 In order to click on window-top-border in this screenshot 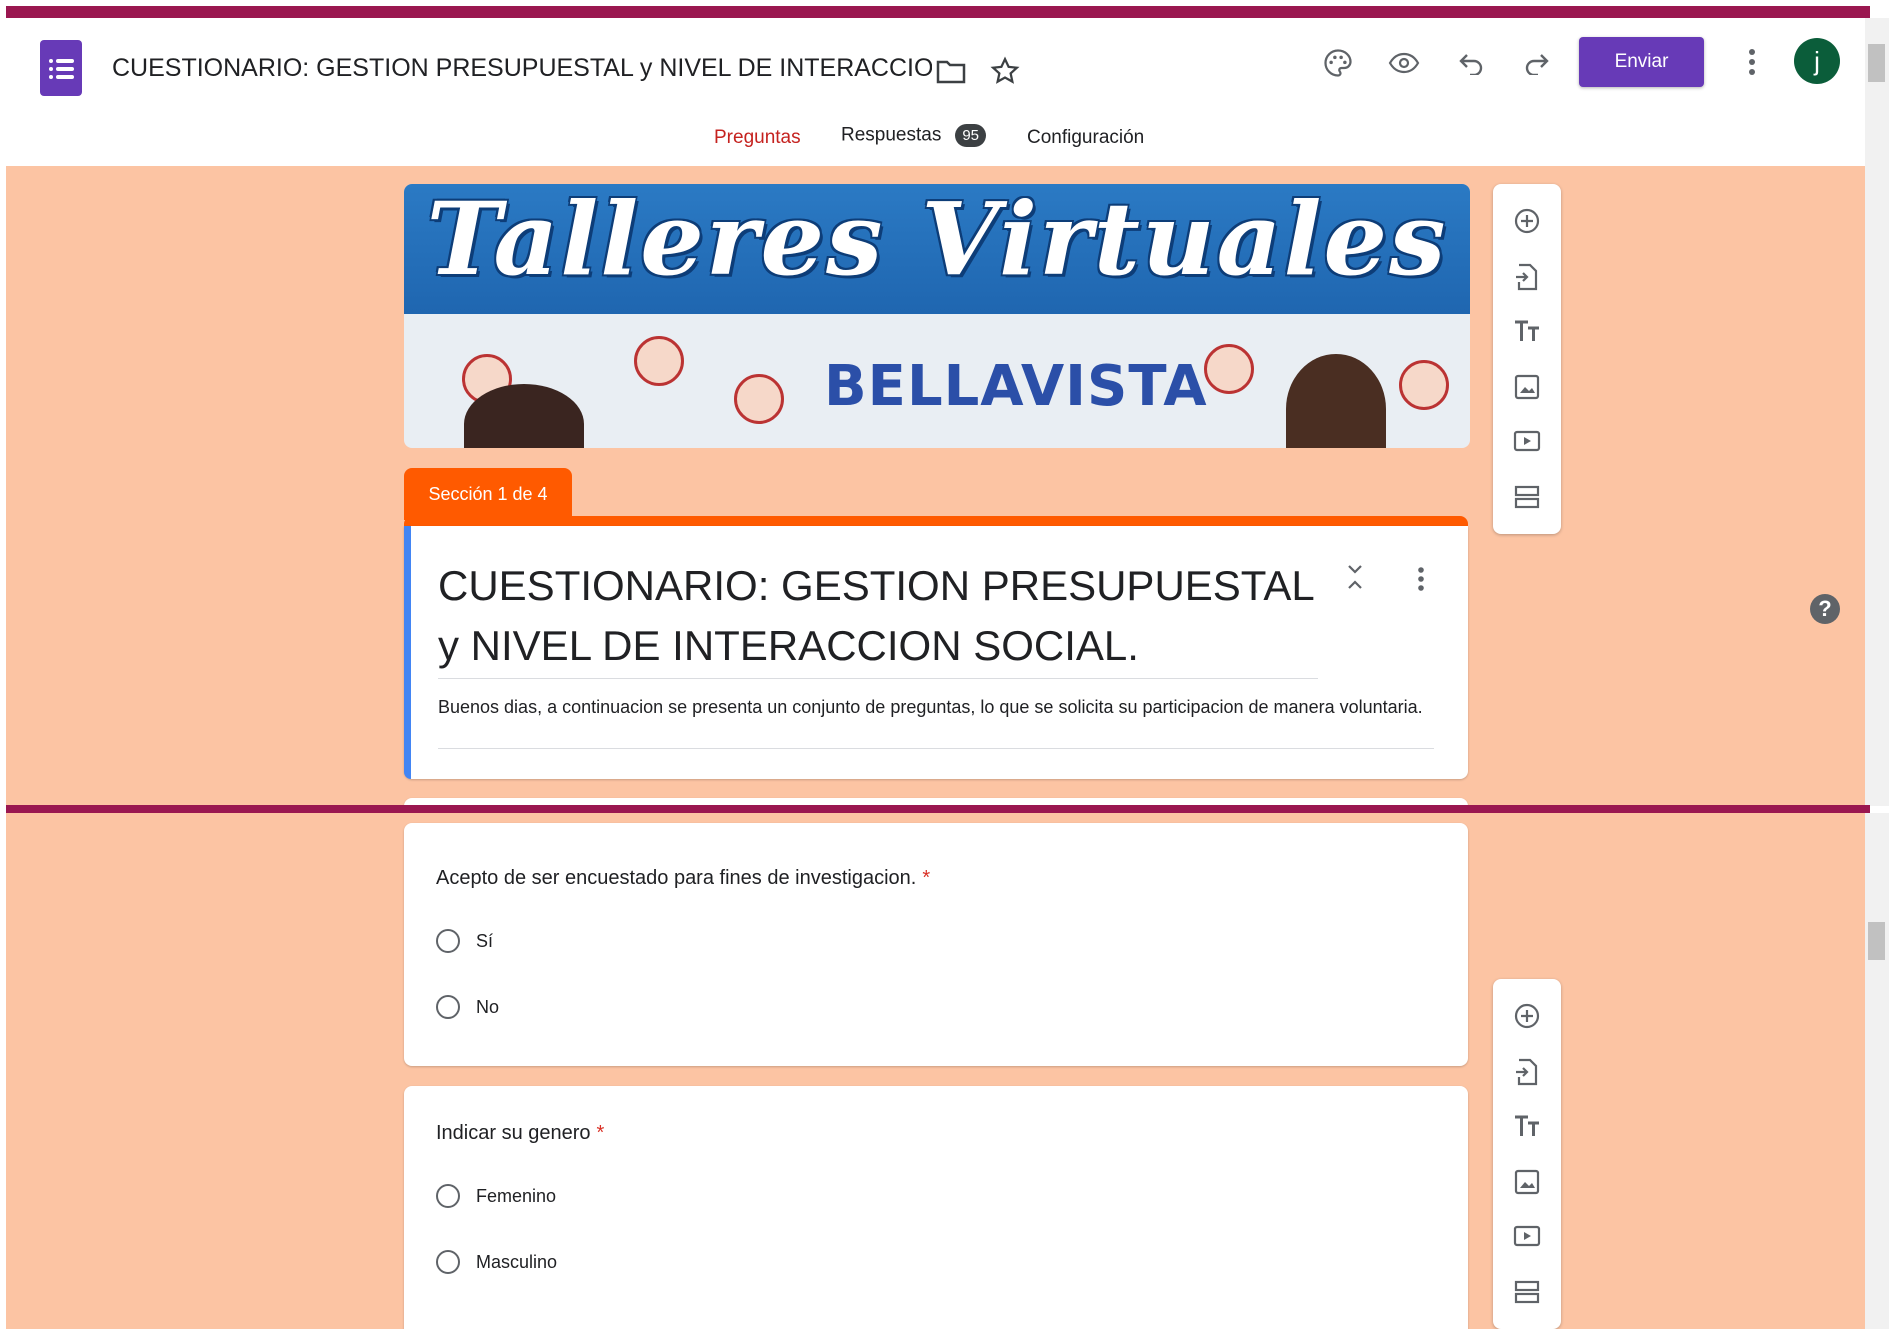, I will do `click(938, 12)`.